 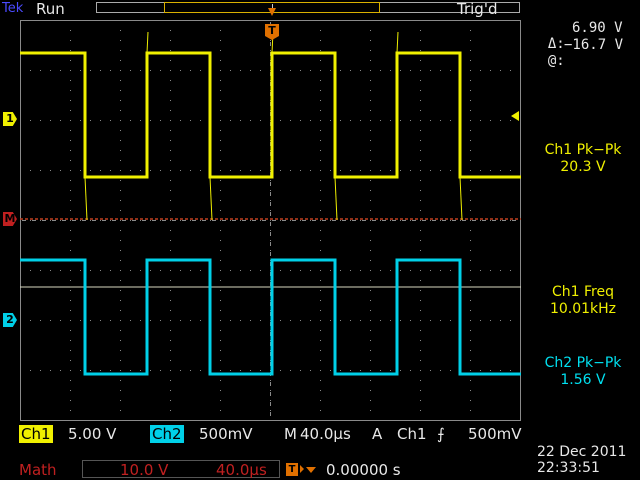 What do you see at coordinates (36, 434) in the screenshot?
I see `ch1-label: Ch1` at bounding box center [36, 434].